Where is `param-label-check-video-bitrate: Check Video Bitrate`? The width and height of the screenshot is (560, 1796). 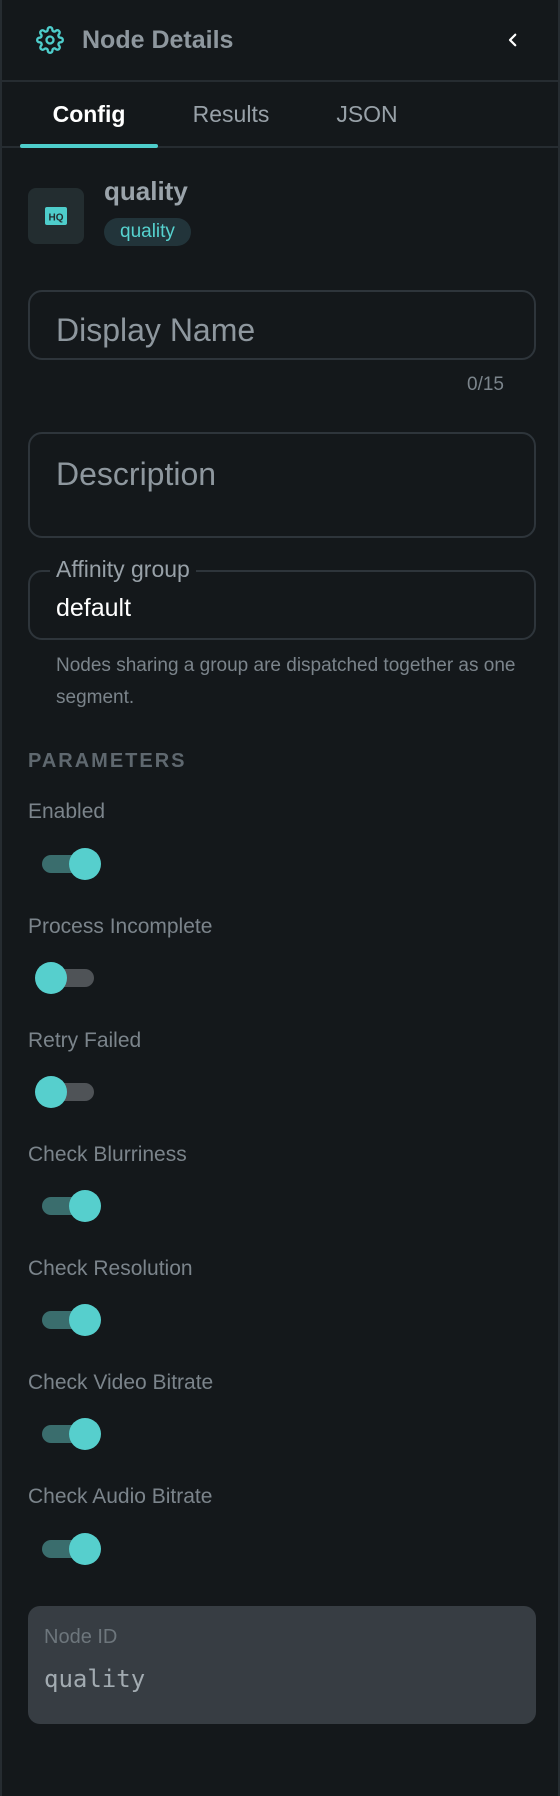
param-label-check-video-bitrate: Check Video Bitrate is located at coordinates (121, 1382).